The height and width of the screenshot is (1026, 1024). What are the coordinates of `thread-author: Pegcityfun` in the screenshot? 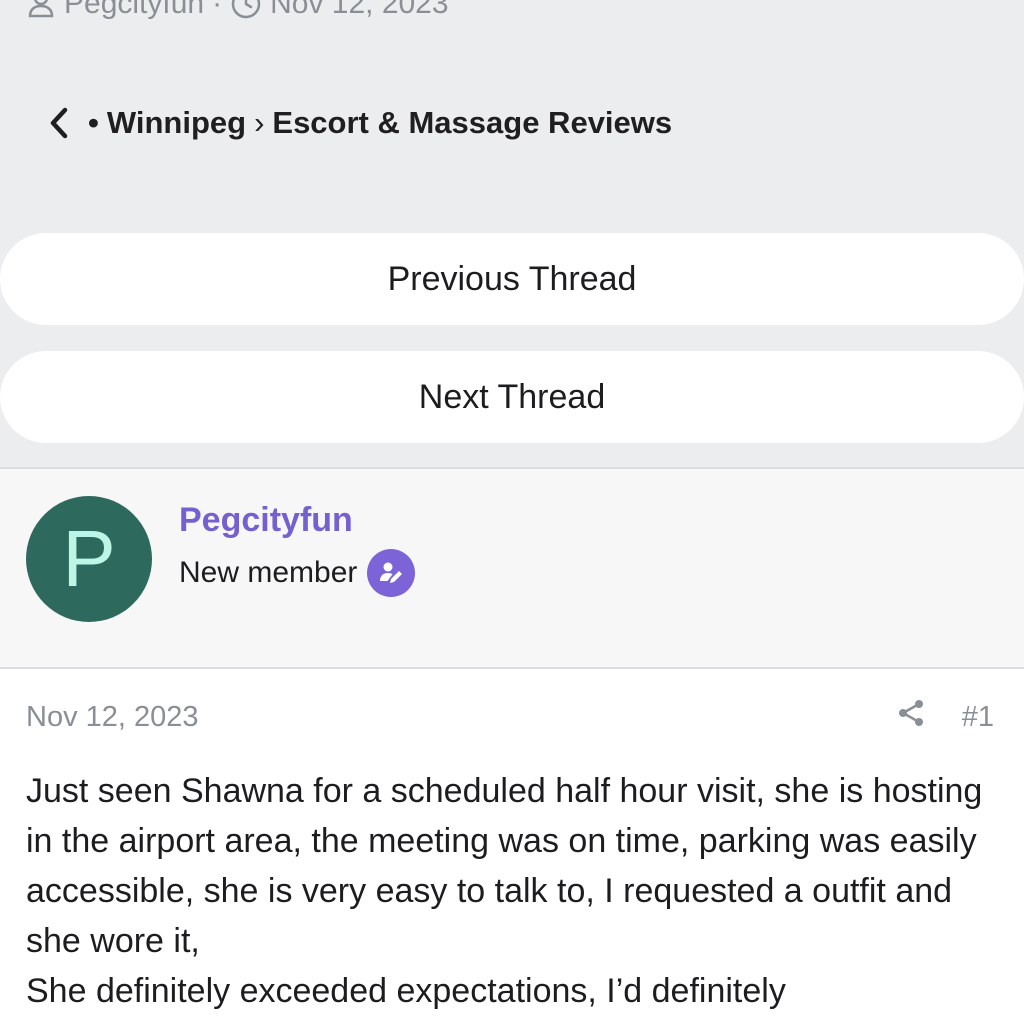 It's located at (134, 10).